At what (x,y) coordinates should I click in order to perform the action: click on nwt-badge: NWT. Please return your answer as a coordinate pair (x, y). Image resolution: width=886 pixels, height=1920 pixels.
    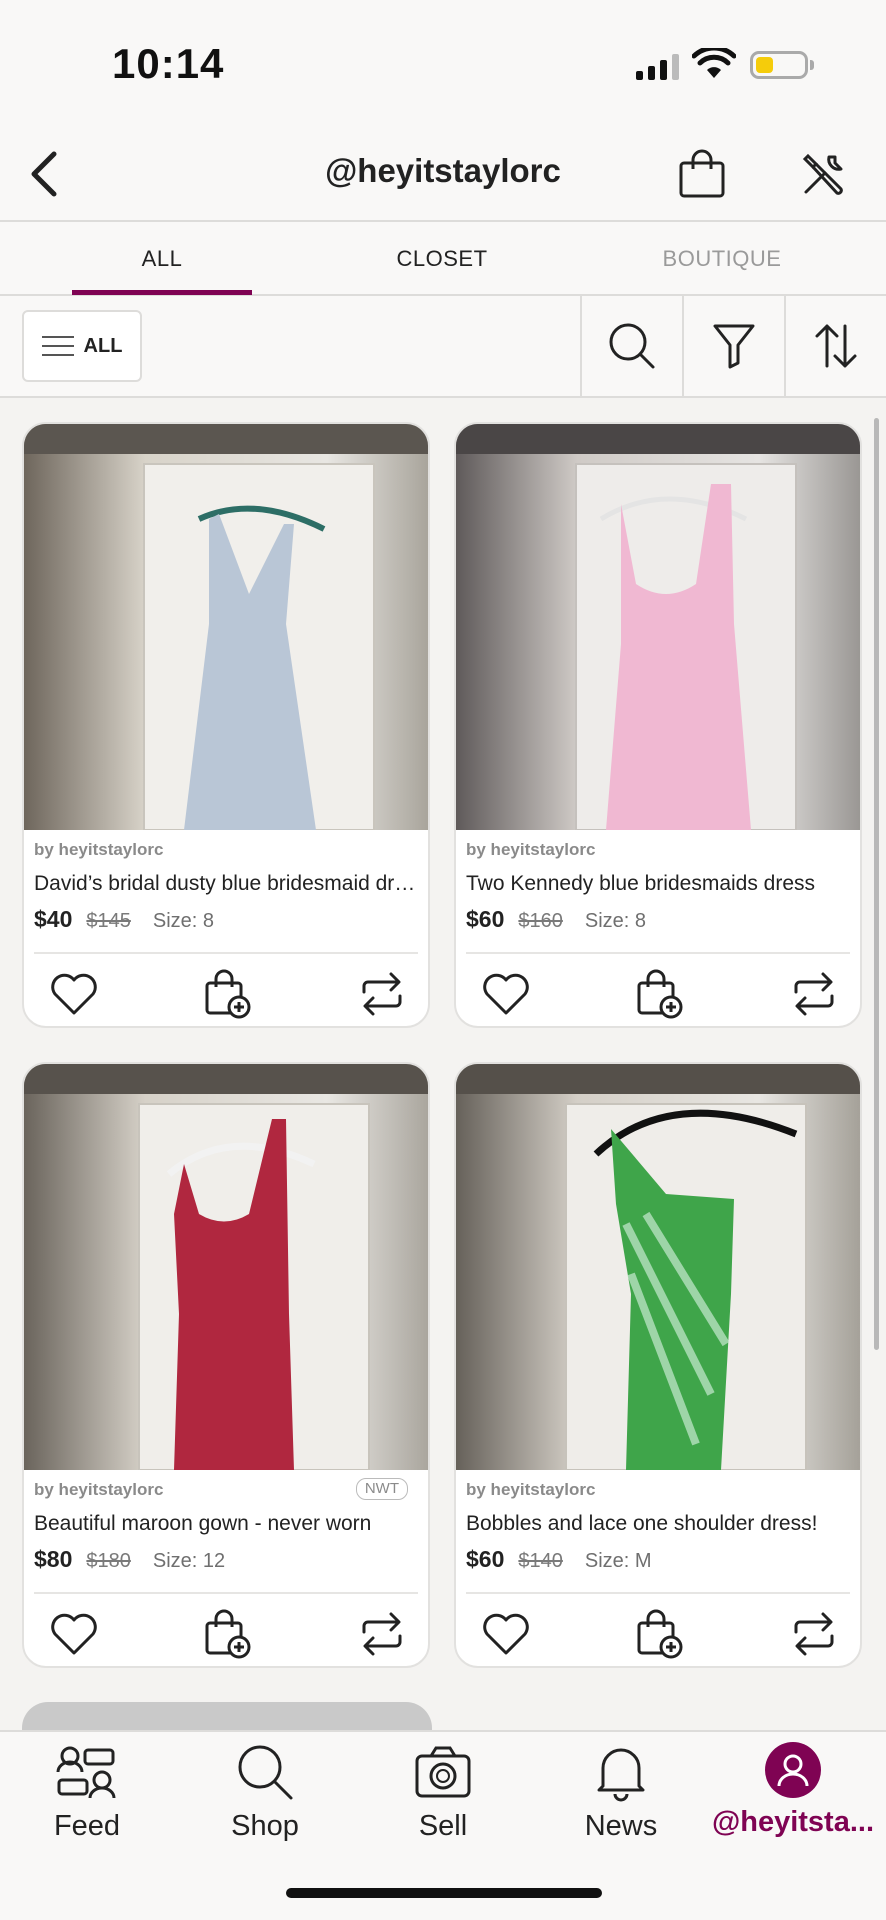
    Looking at the image, I should click on (381, 1489).